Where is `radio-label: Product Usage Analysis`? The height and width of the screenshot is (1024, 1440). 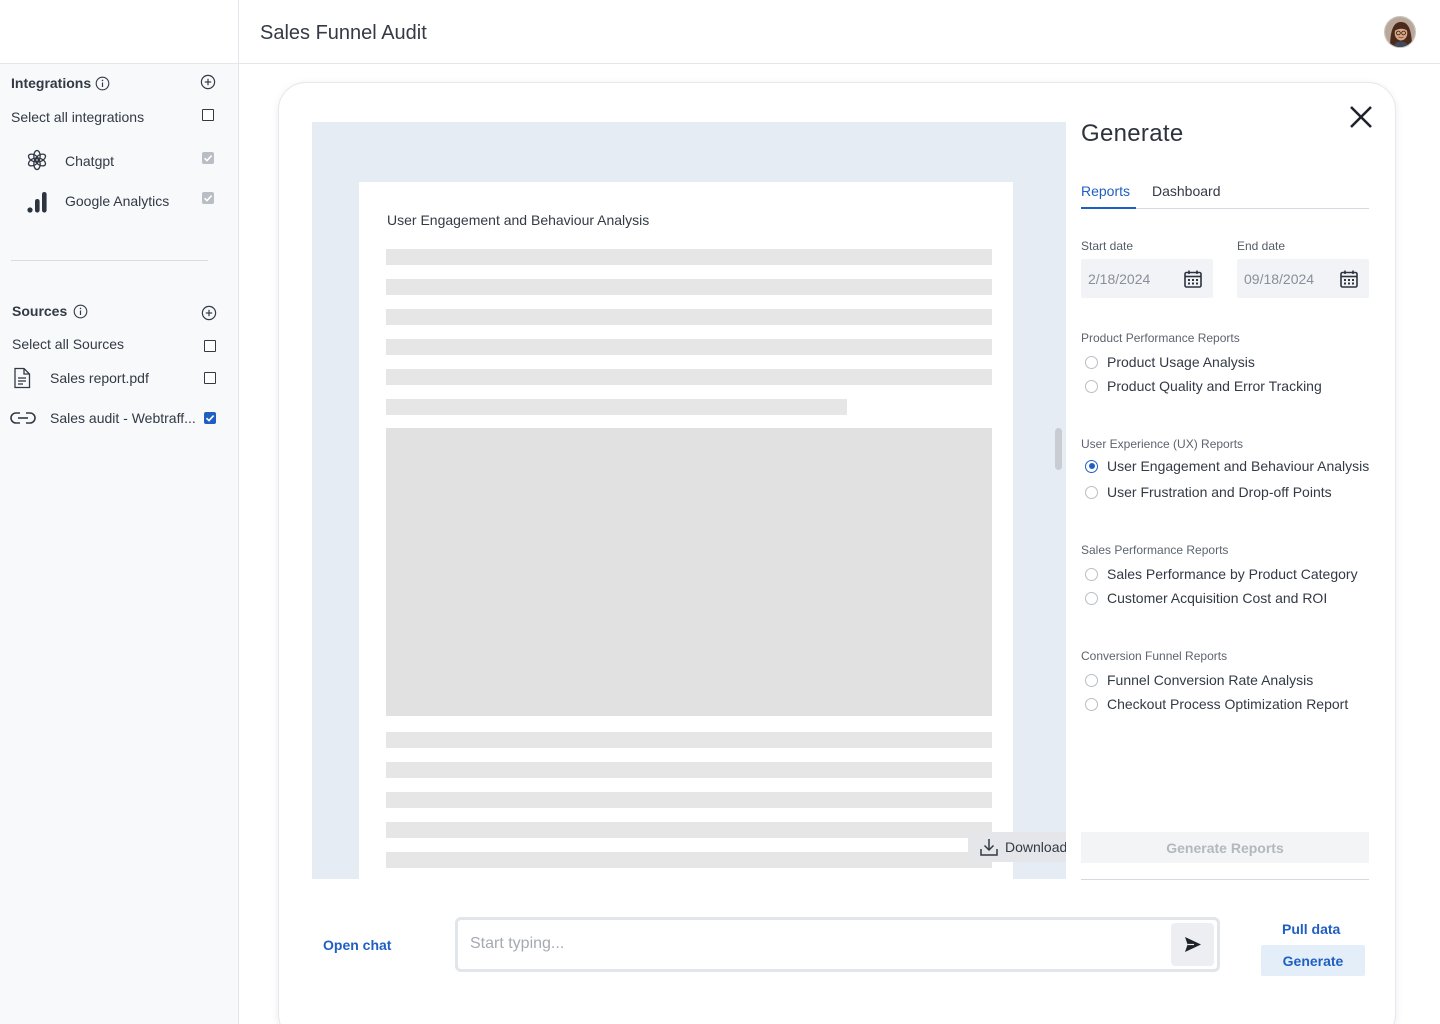 radio-label: Product Usage Analysis is located at coordinates (1181, 362).